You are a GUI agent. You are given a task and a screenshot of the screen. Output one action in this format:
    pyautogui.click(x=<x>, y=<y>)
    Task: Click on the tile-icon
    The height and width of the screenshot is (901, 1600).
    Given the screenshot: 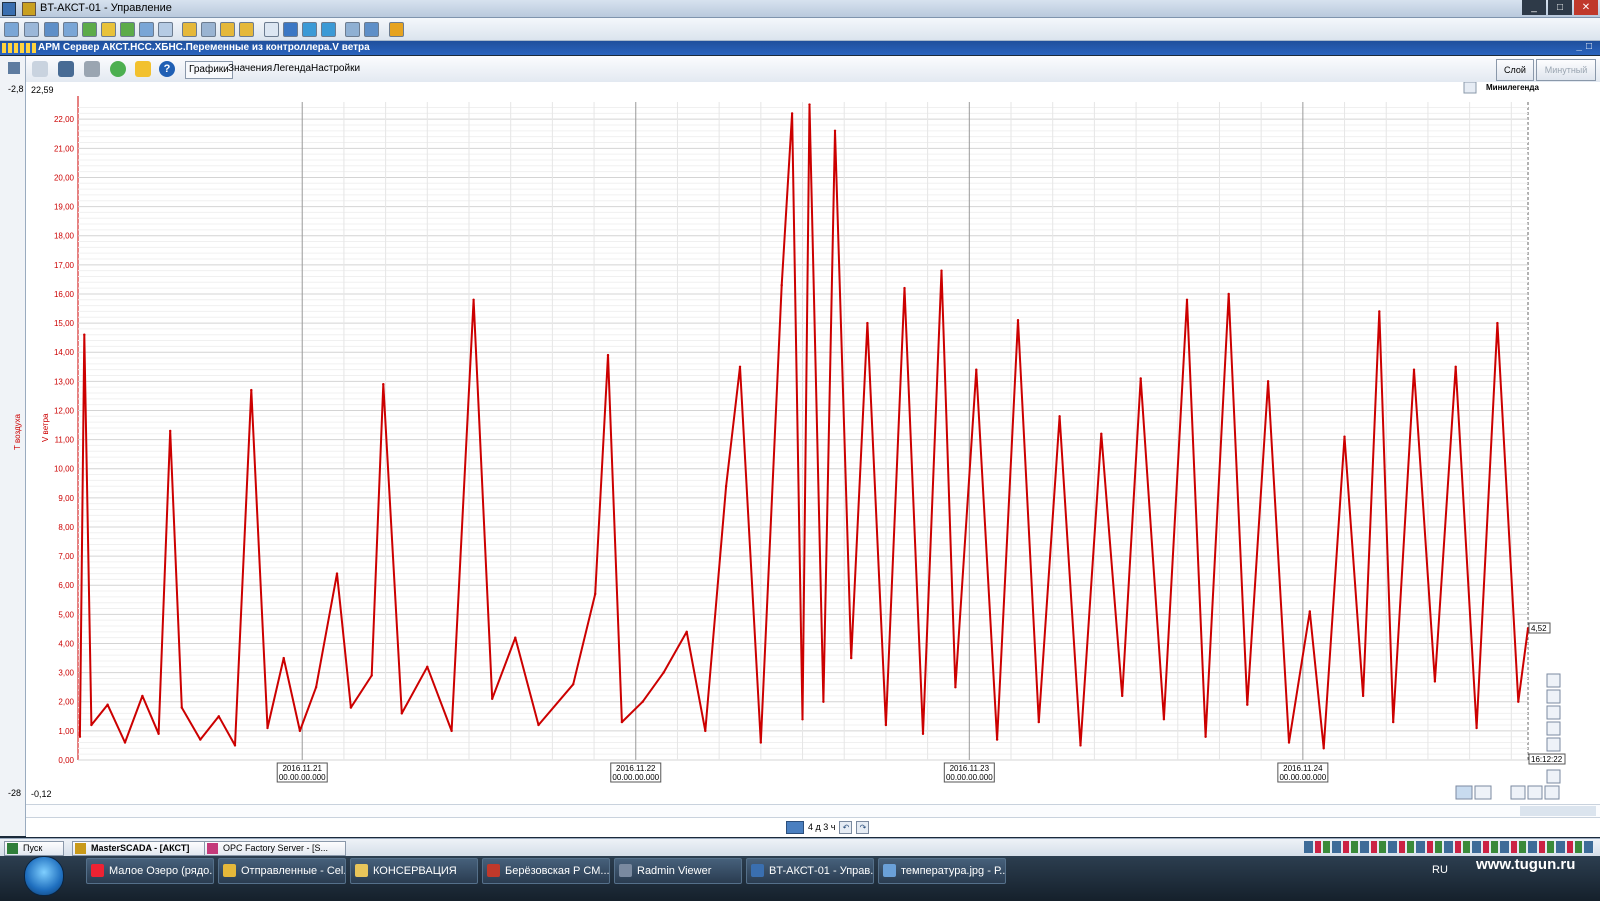 What is the action you would take?
    pyautogui.click(x=328, y=29)
    